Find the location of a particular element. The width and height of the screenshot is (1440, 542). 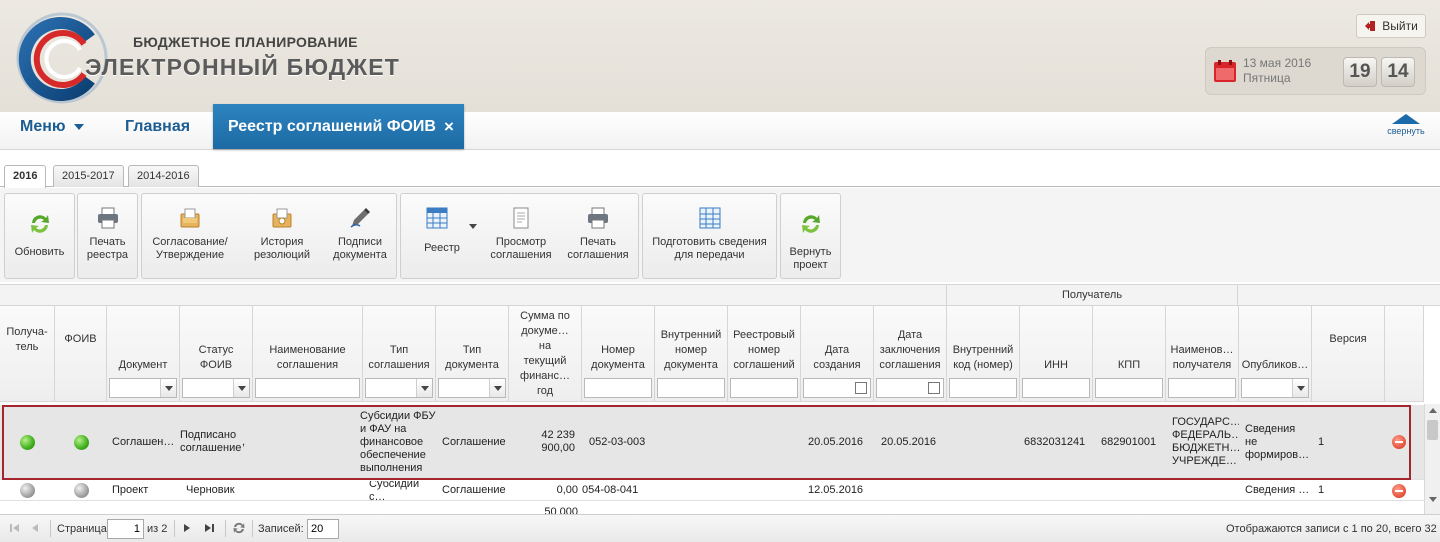

prepare-transfer-label: Подготовить сведения для передачи is located at coordinates (709, 248).